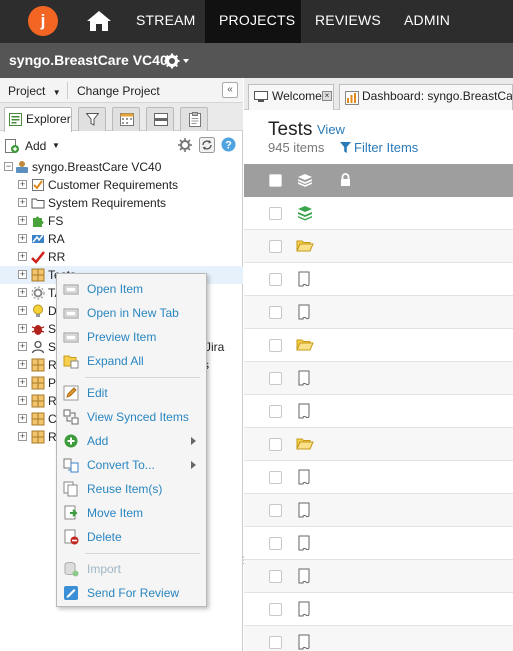  What do you see at coordinates (160, 119) in the screenshot?
I see `tab-baselines` at bounding box center [160, 119].